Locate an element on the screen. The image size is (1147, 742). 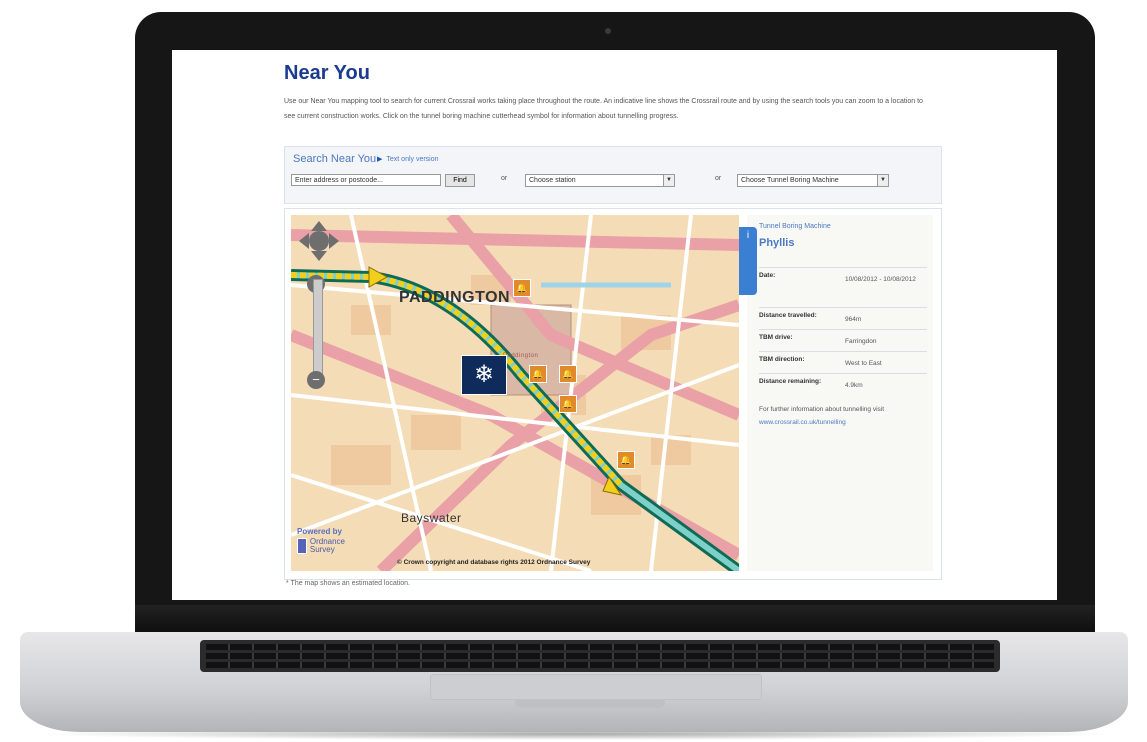
find-button: Find is located at coordinates (460, 180).